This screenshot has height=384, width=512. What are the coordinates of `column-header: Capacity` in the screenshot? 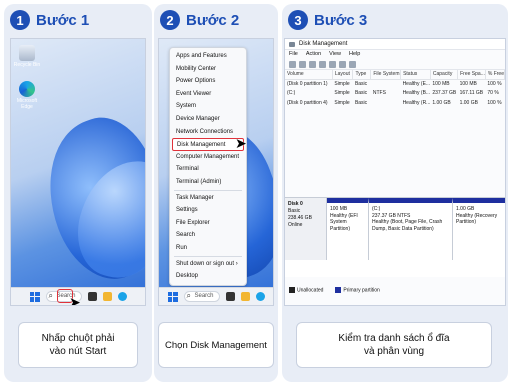 It's located at (444, 75).